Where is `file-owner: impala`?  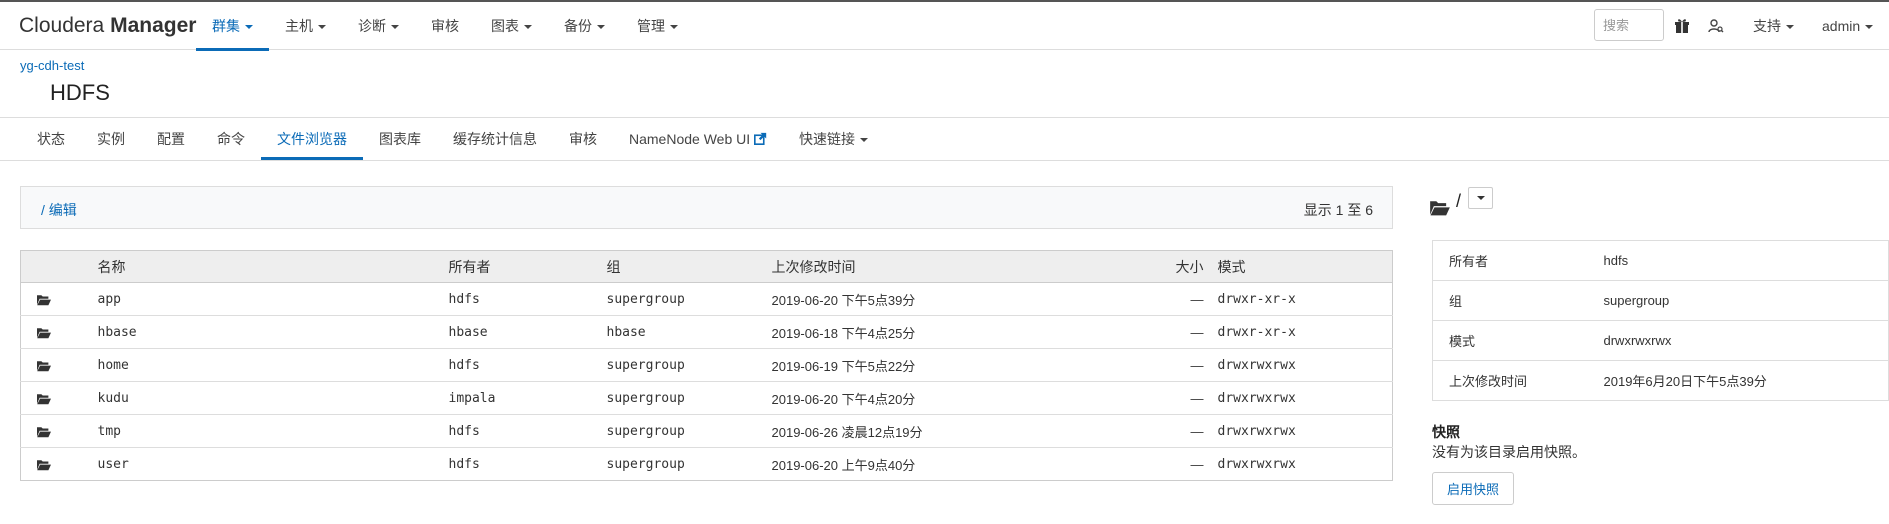
file-owner: impala is located at coordinates (527, 398).